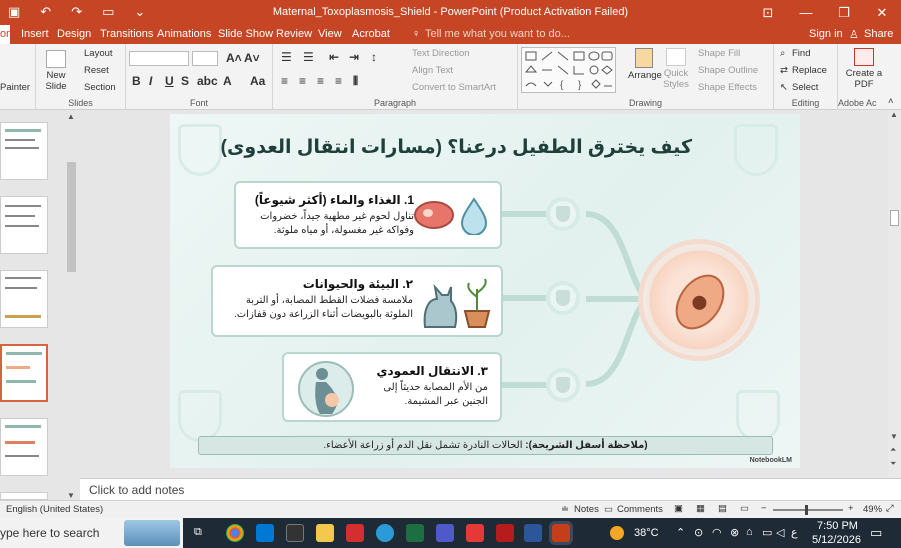  What do you see at coordinates (872, 509) in the screenshot?
I see `zoom-level: 49%` at bounding box center [872, 509].